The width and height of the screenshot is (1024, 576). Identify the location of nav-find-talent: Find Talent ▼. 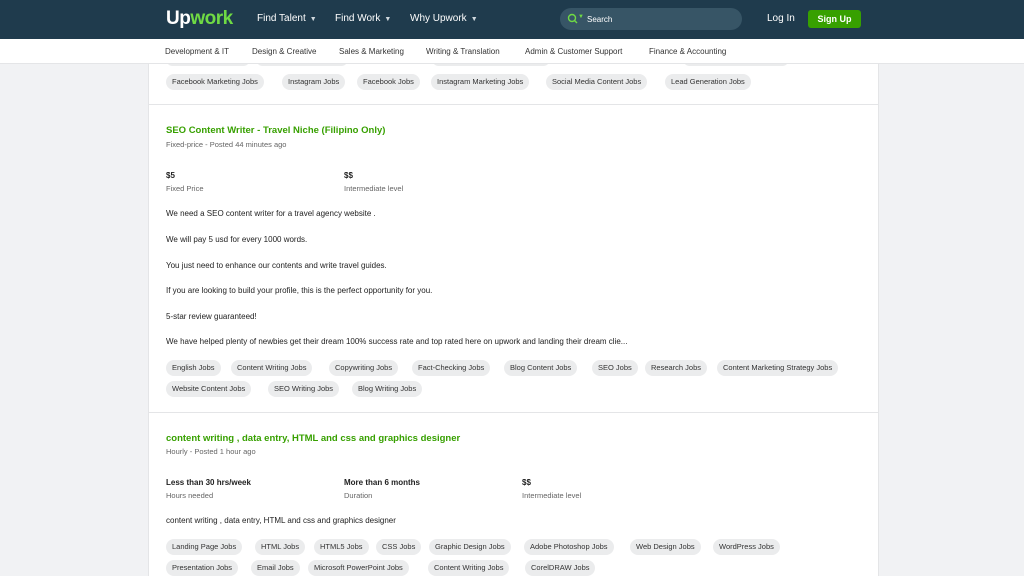
(287, 18).